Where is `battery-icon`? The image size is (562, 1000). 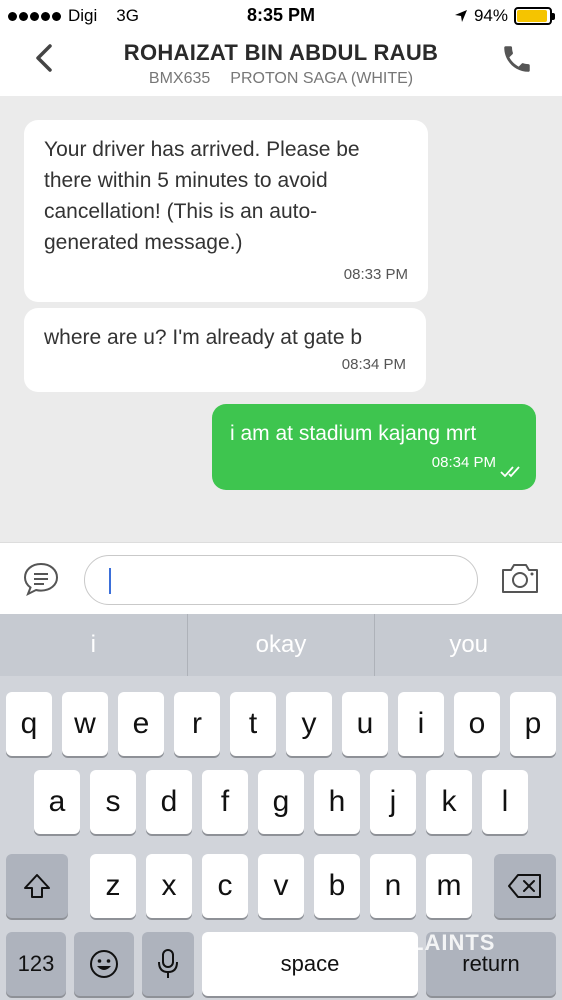
battery-icon is located at coordinates (534, 16).